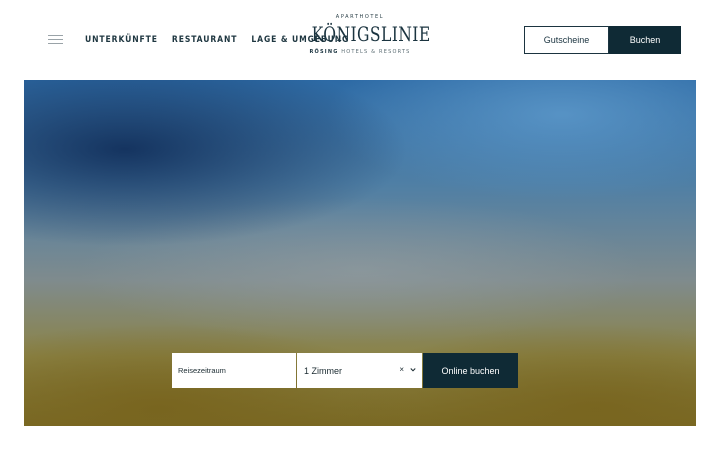 Image resolution: width=720 pixels, height=450 pixels. Describe the element at coordinates (234, 370) in the screenshot. I see `travel-period-field: Reisezeitraum` at that location.